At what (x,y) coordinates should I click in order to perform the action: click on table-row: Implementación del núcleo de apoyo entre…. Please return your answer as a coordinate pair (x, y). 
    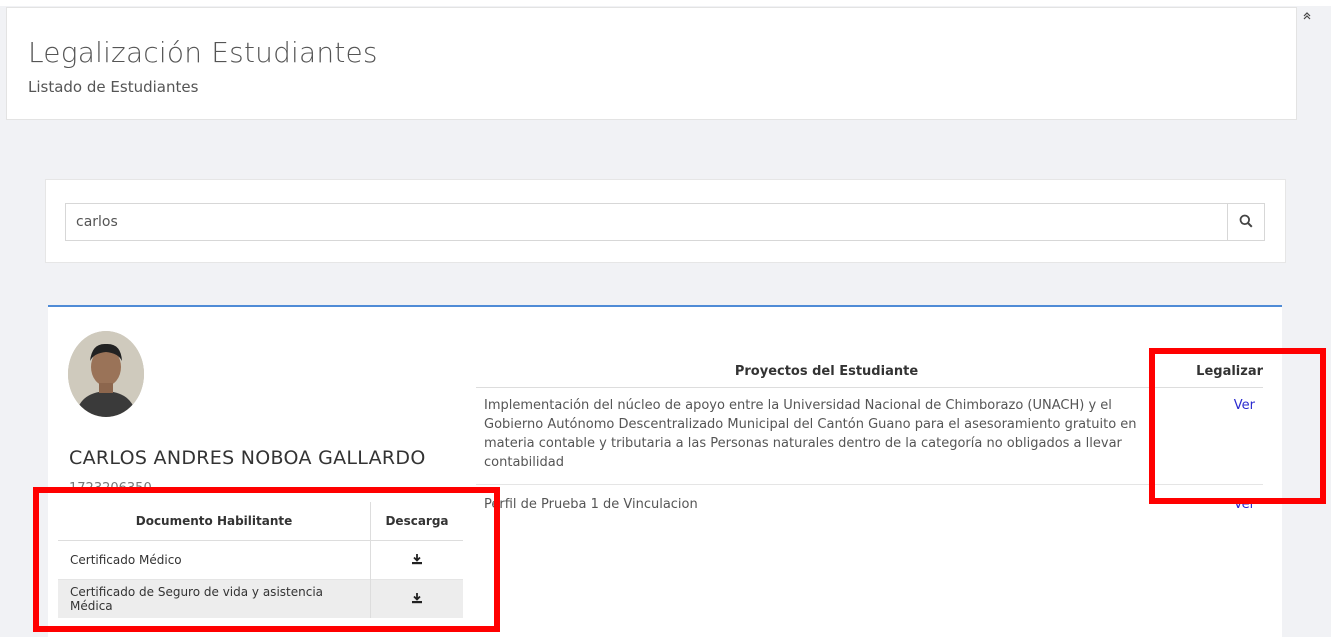
    Looking at the image, I should click on (869, 436).